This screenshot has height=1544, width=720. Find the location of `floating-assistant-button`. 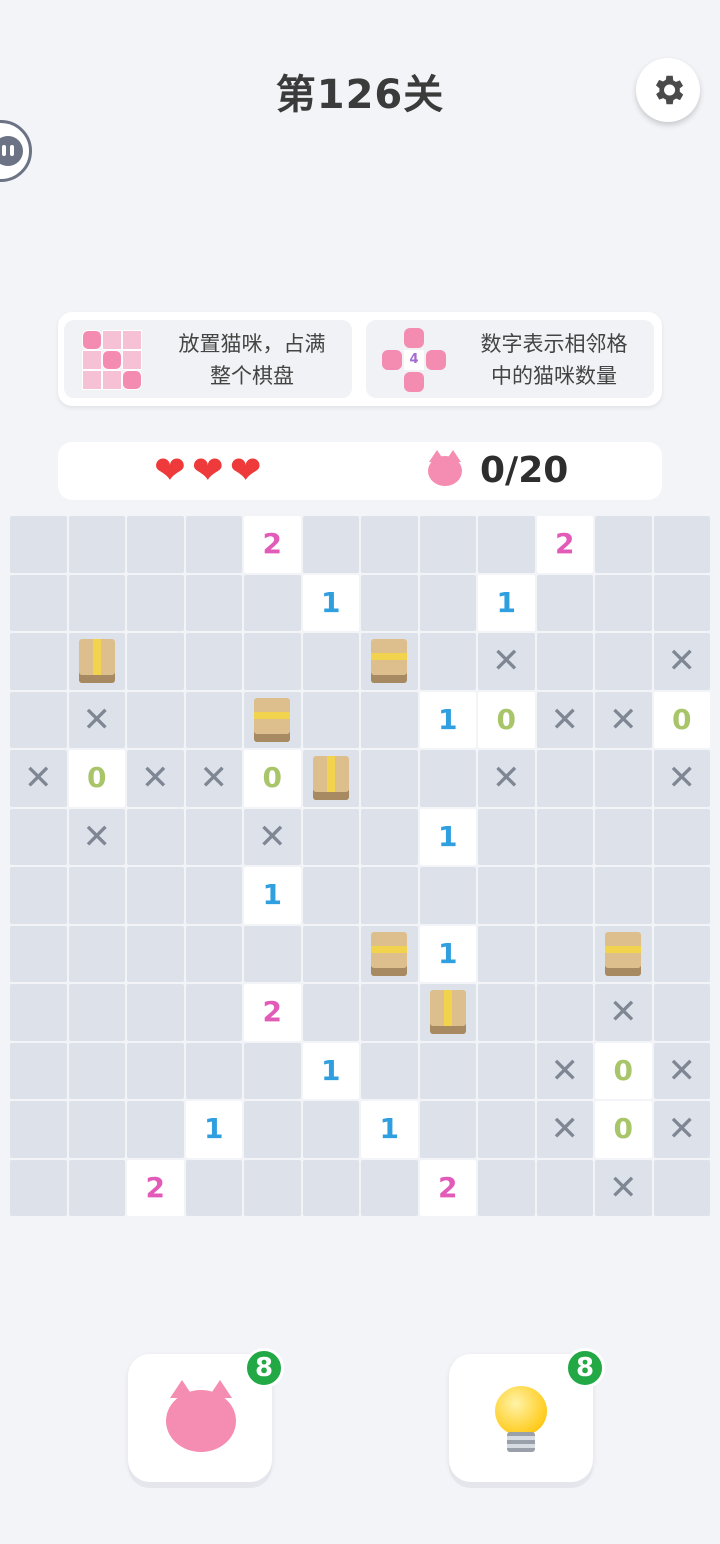

floating-assistant-button is located at coordinates (16, 151).